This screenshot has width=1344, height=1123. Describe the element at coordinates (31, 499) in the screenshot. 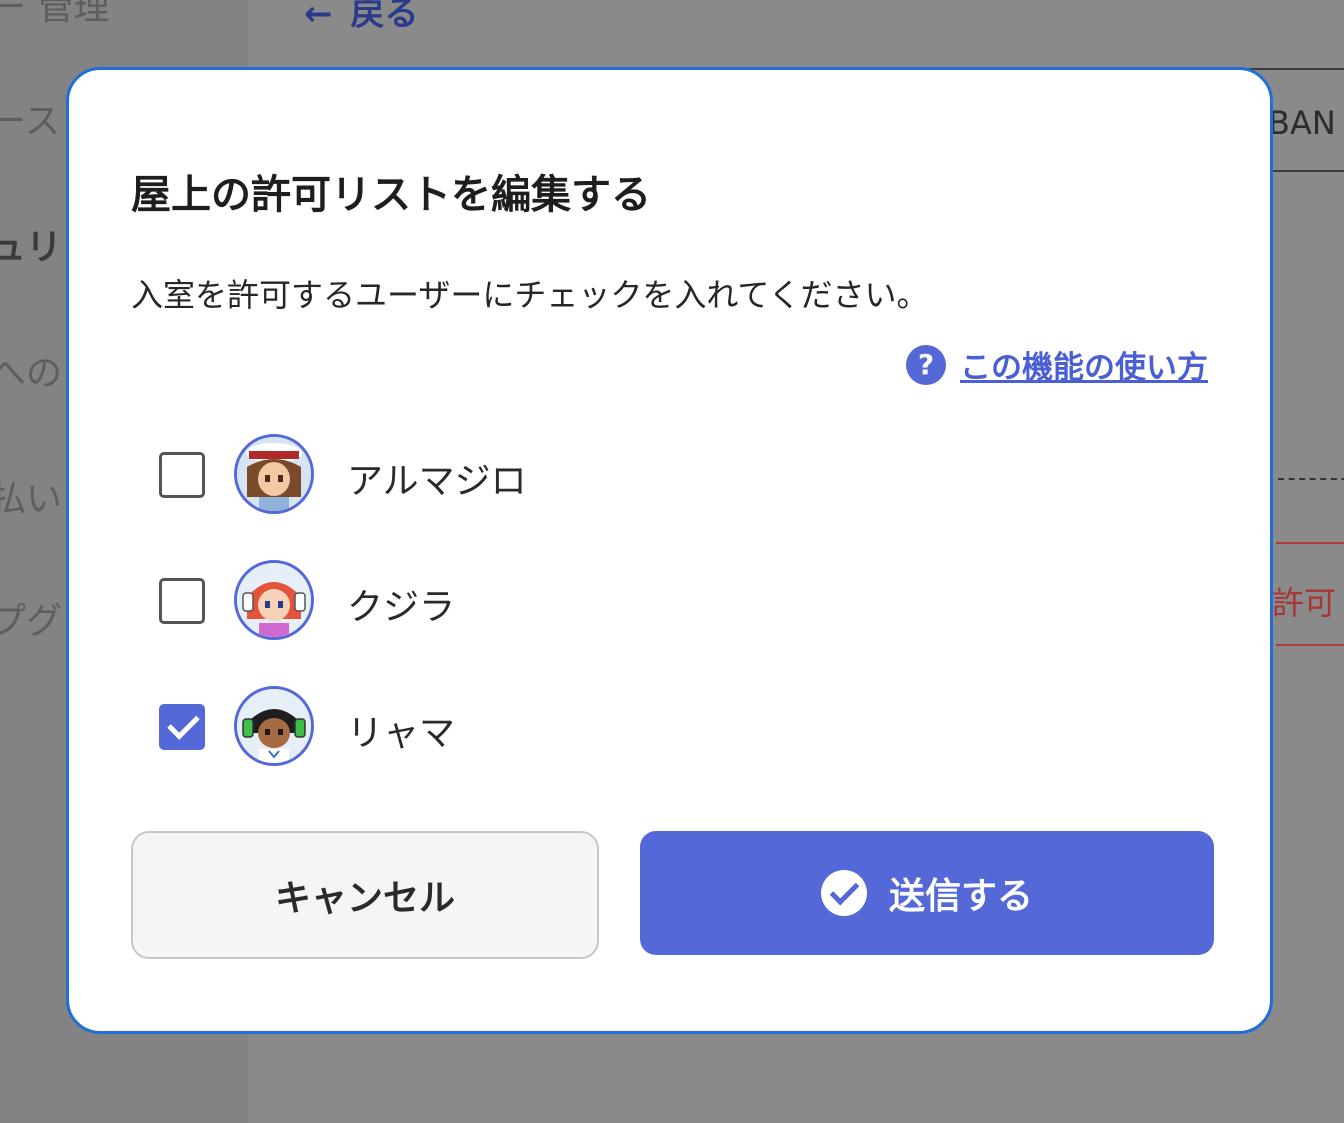

I see `bg-sidebar-item: 払い` at that location.